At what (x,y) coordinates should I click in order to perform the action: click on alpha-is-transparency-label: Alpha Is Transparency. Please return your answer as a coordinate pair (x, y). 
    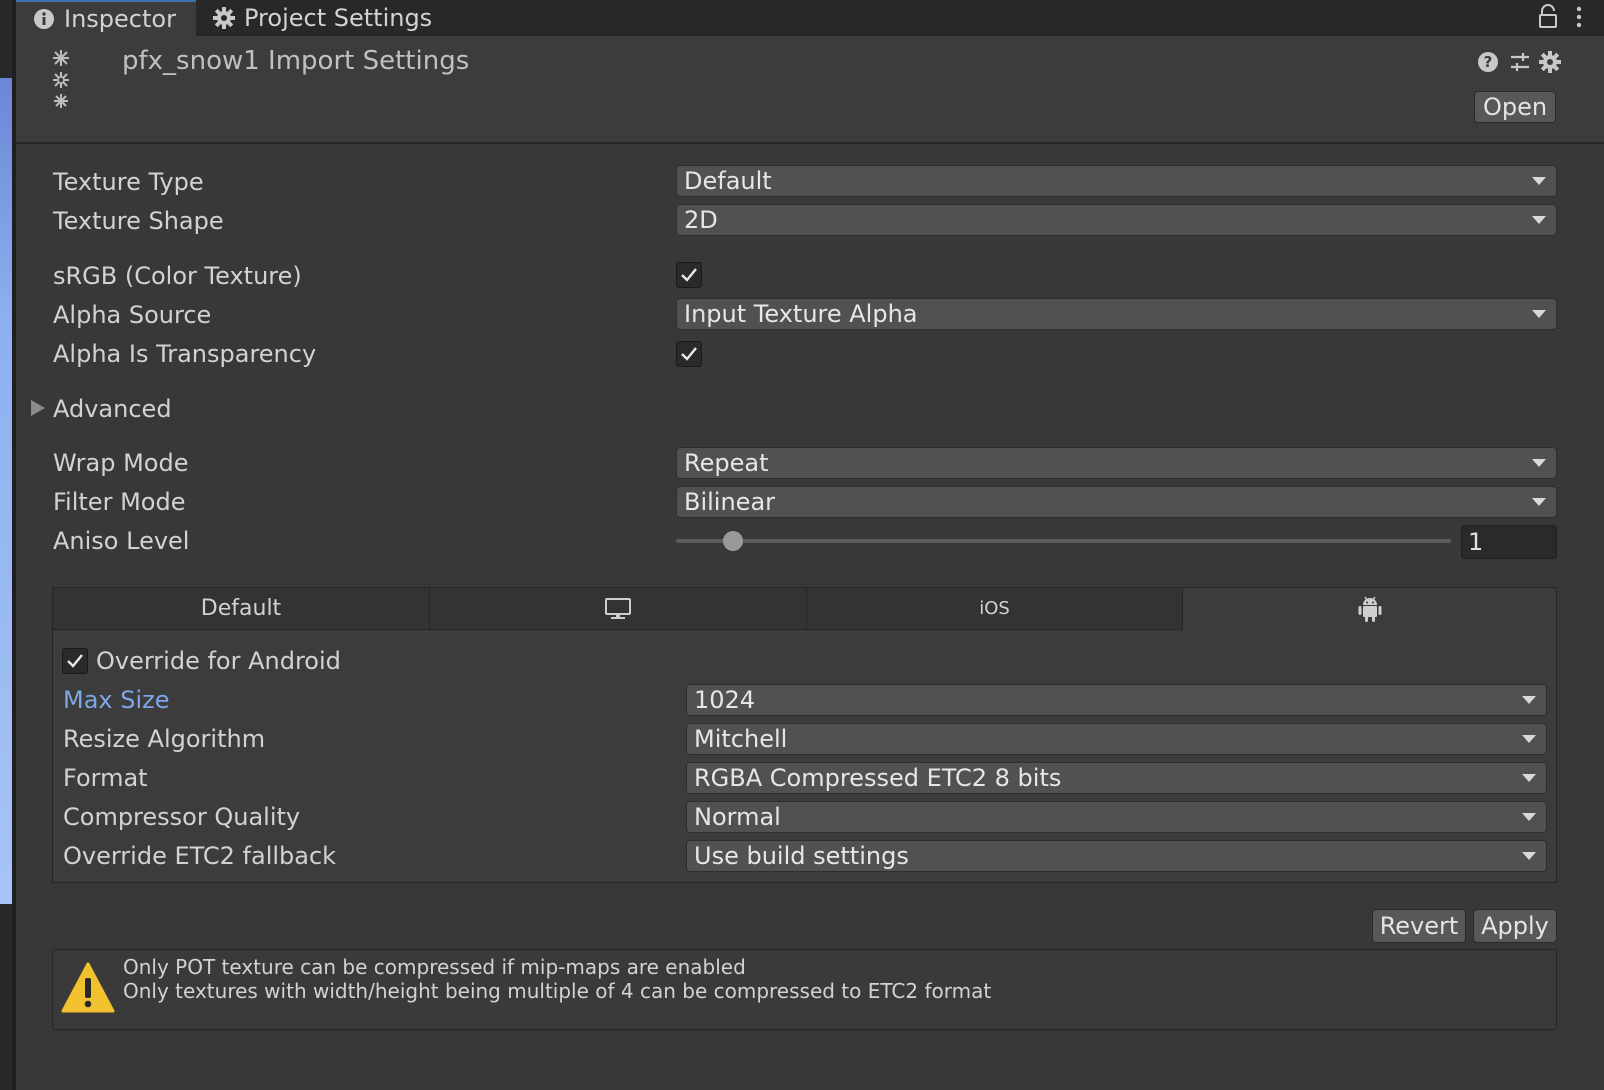
    Looking at the image, I should click on (185, 354).